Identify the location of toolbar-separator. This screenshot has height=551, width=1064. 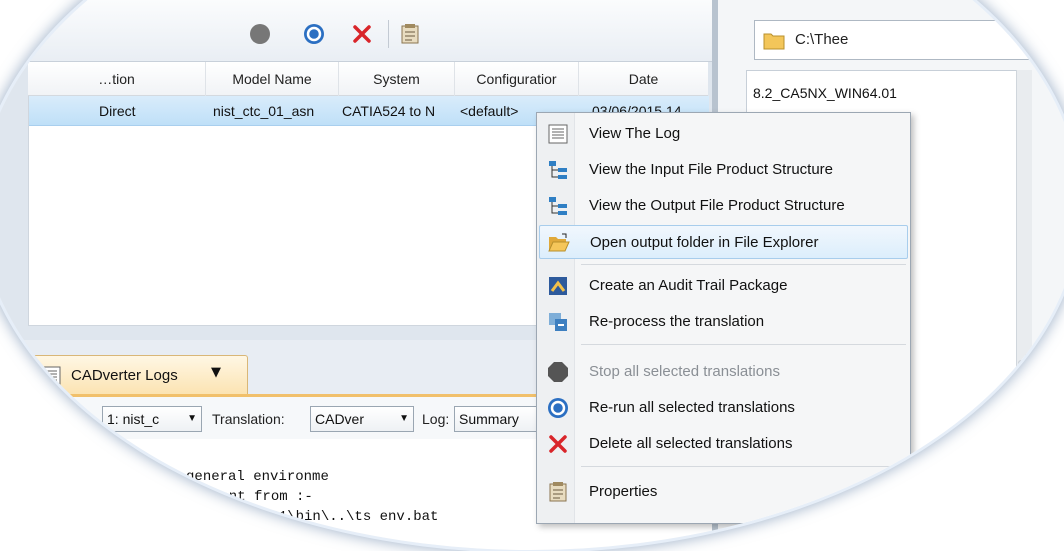
(388, 34).